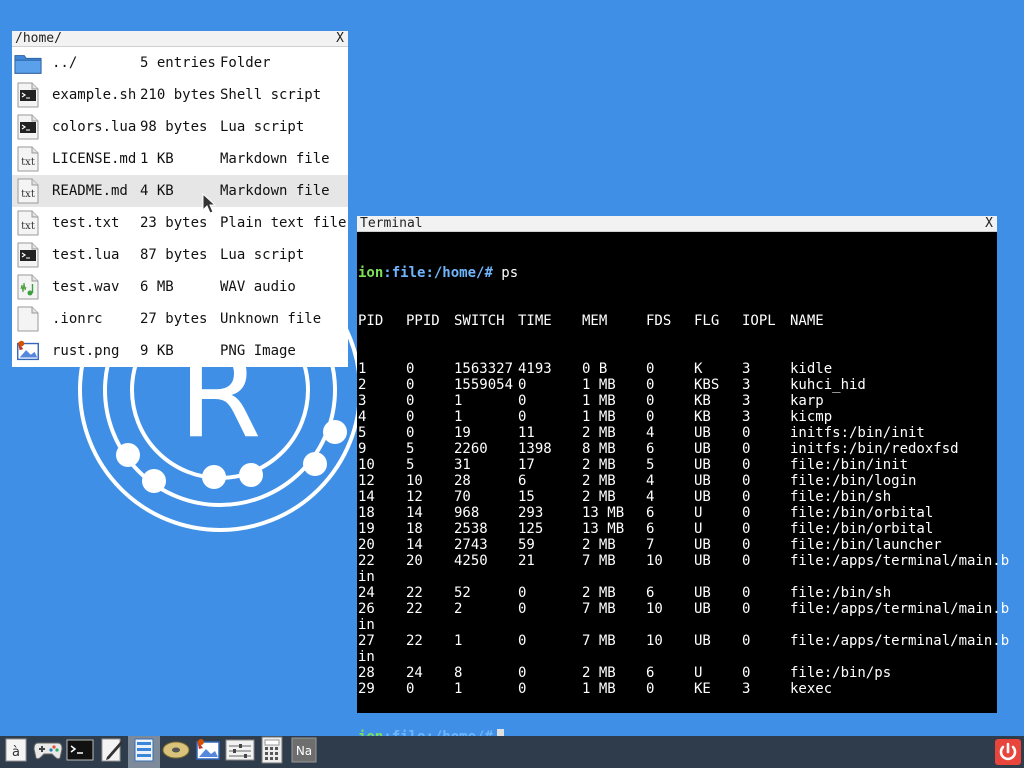 The height and width of the screenshot is (768, 1024). I want to click on file-row: ../ 5 entries Folder, so click(180, 63).